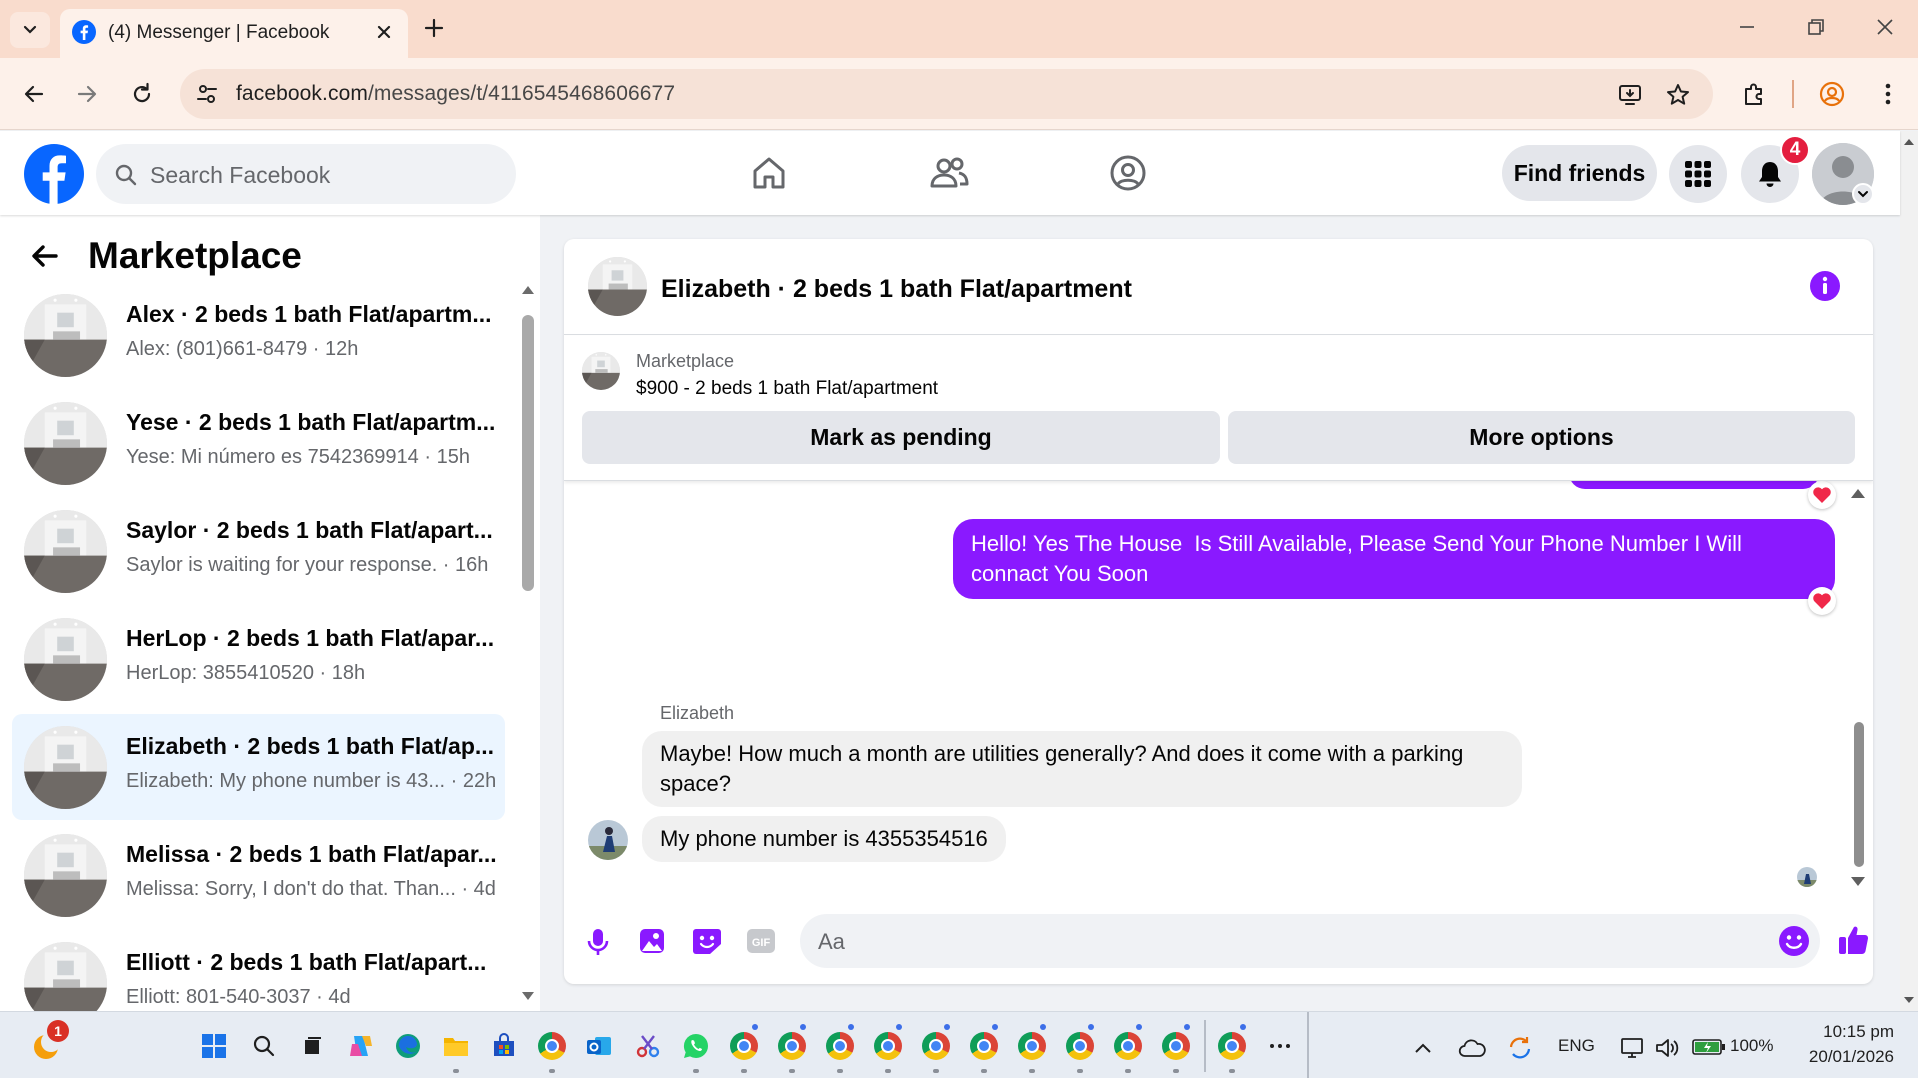 The image size is (1918, 1078). Describe the element at coordinates (599, 1046) in the screenshot. I see `taskbar-outlook` at that location.